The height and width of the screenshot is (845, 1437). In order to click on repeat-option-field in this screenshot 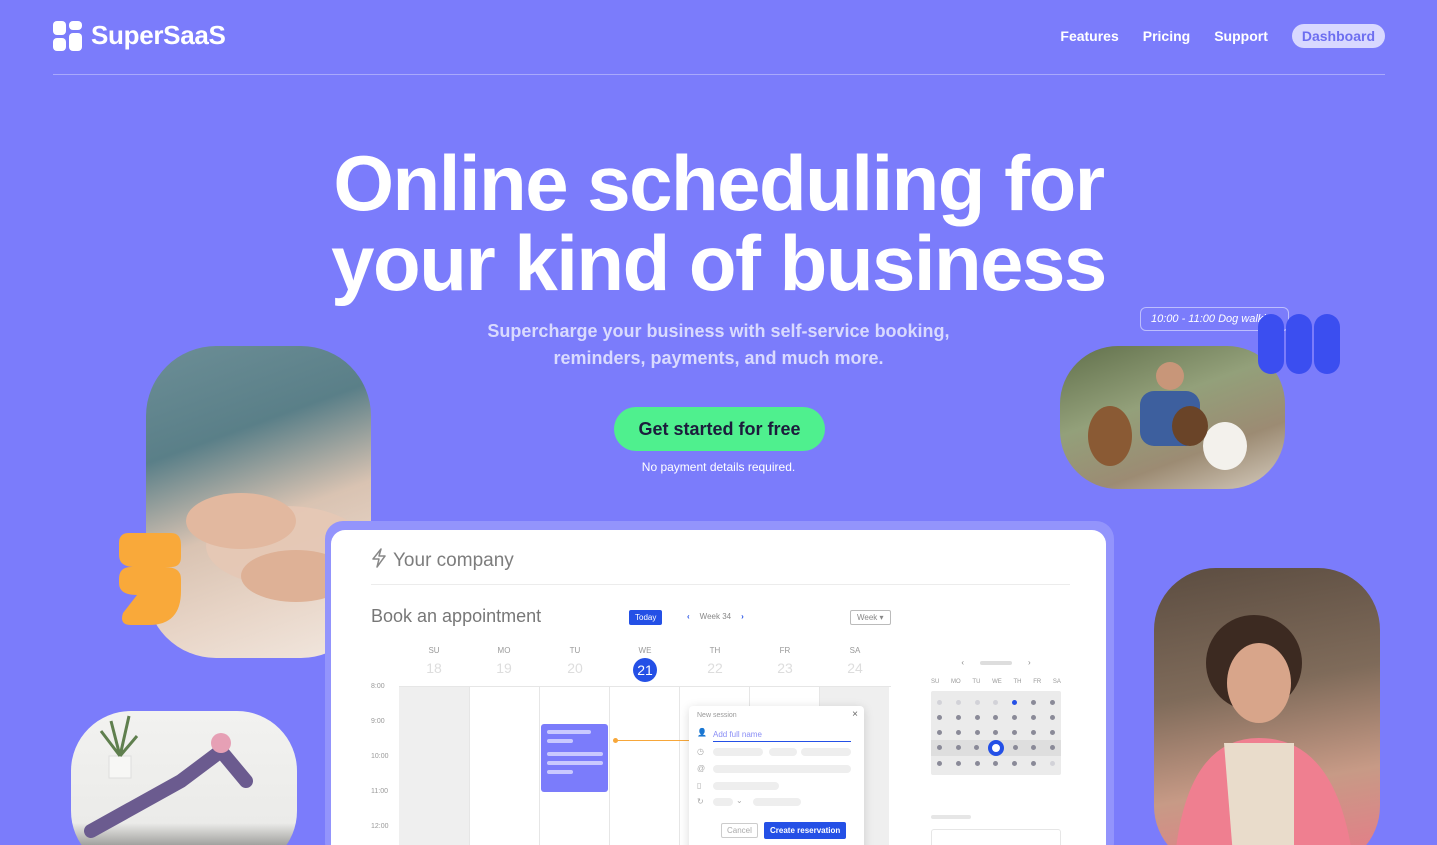, I will do `click(777, 802)`.